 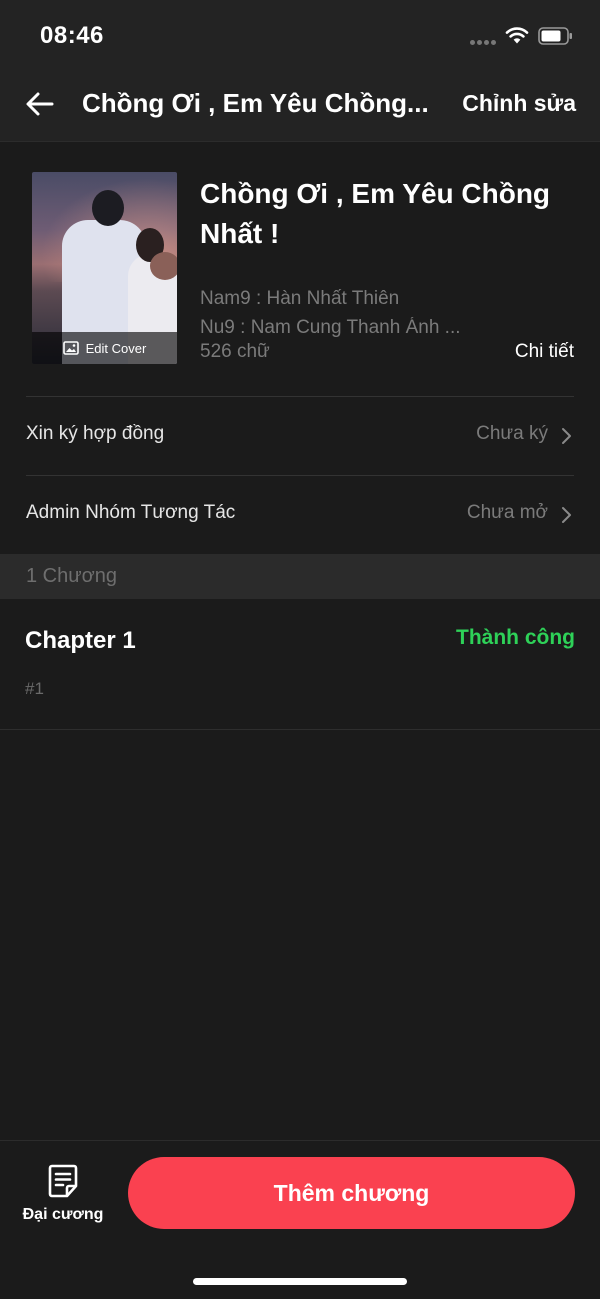 What do you see at coordinates (235, 351) in the screenshot?
I see `word-count: 526 chữ` at bounding box center [235, 351].